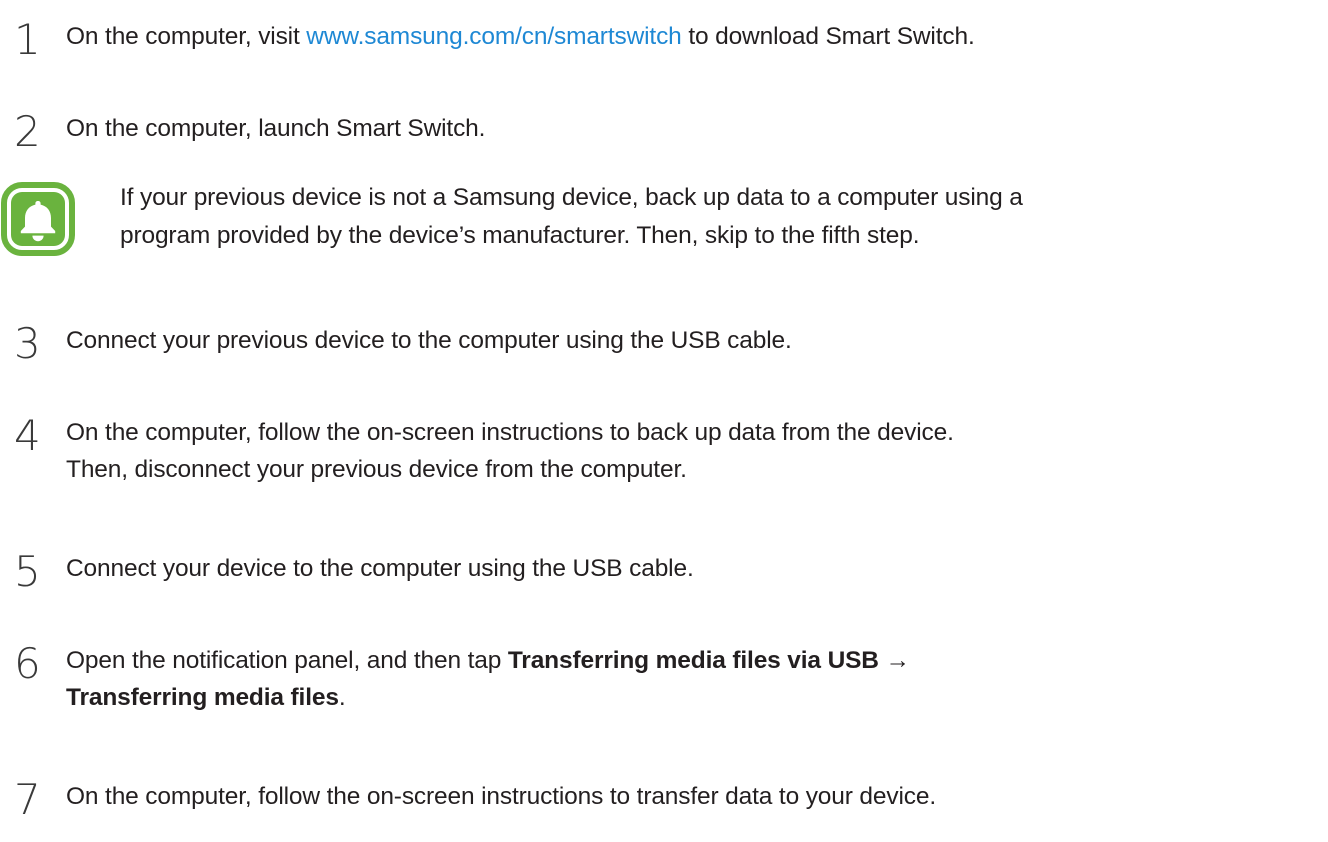 This screenshot has width=1328, height=842. I want to click on step-number: 6, so click(27, 663).